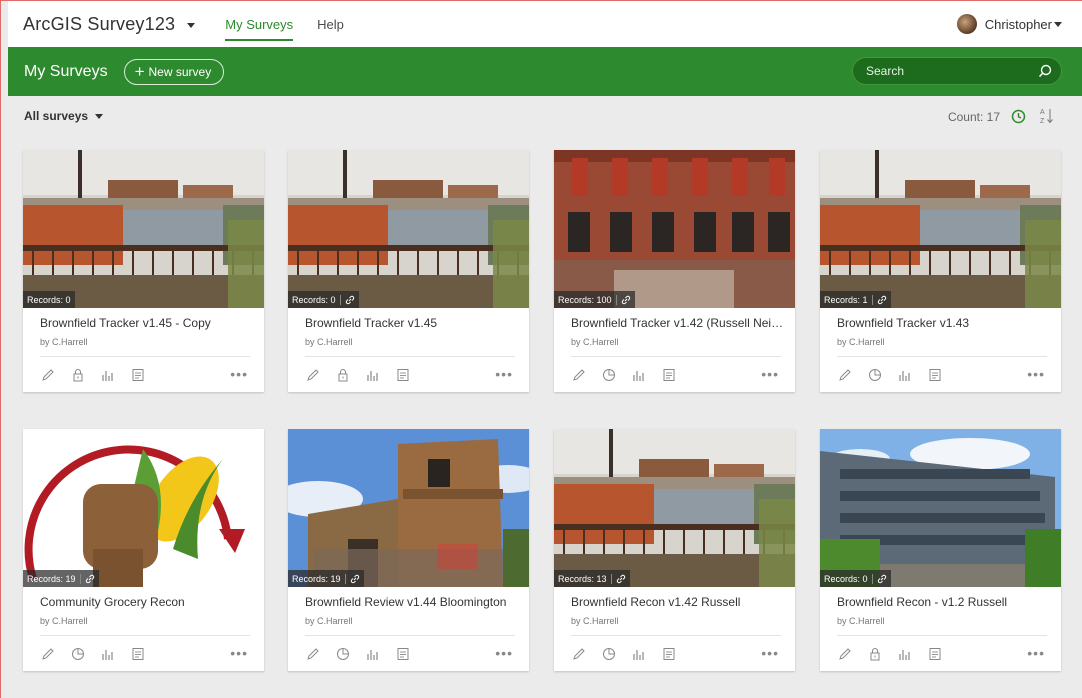  Describe the element at coordinates (1045, 71) in the screenshot. I see `search-icon` at that location.